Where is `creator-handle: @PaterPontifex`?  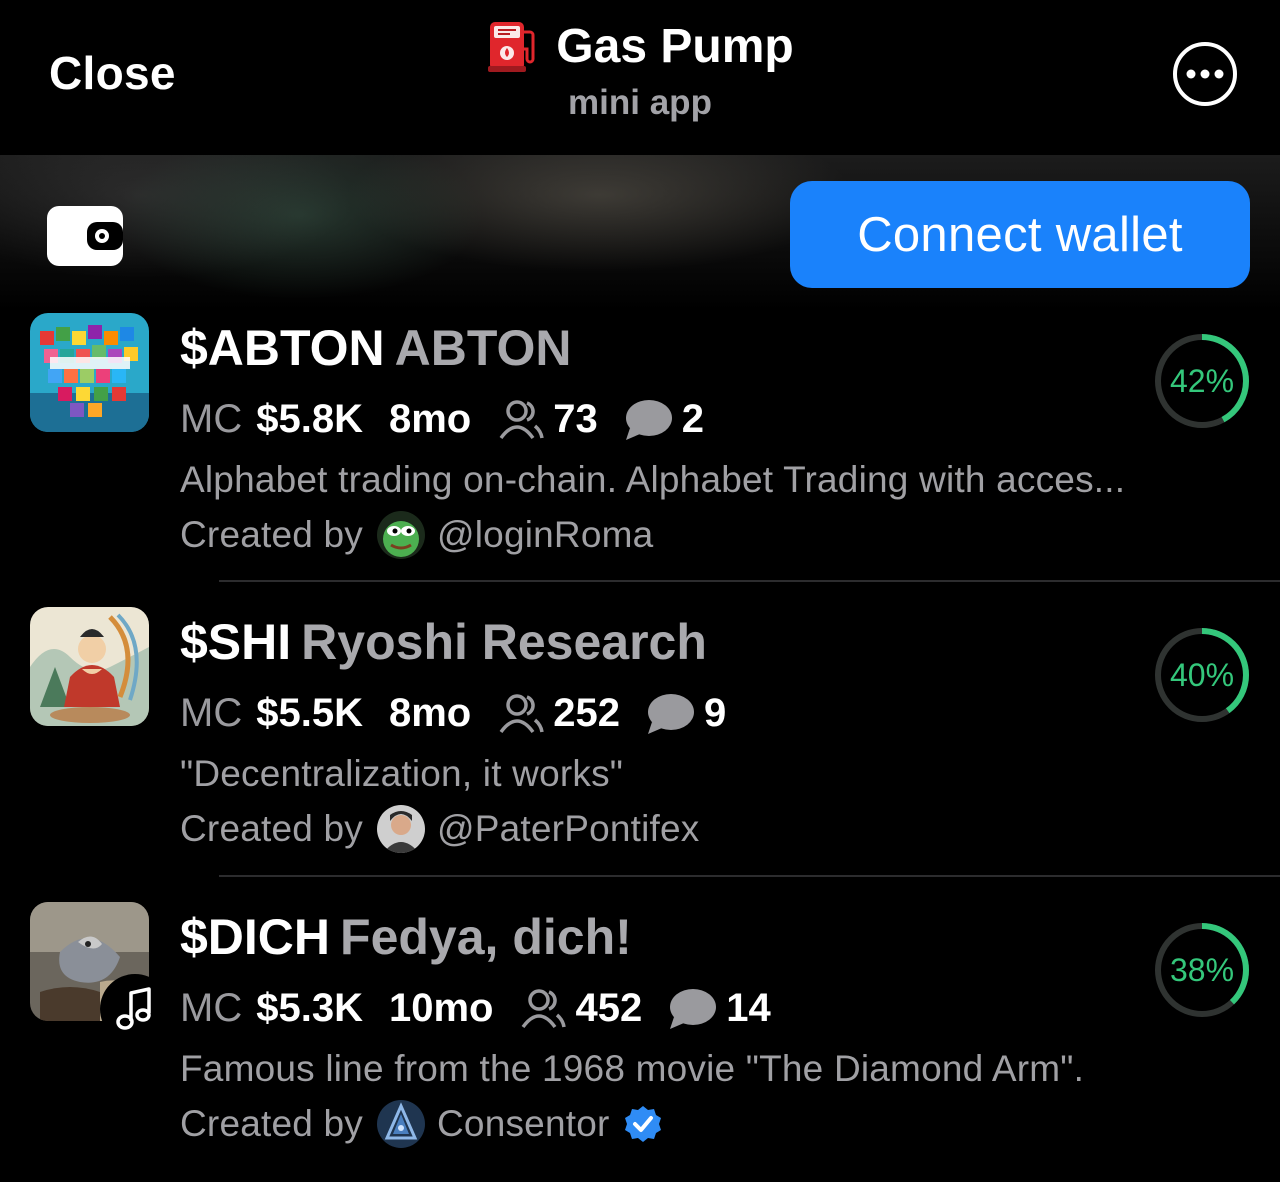
creator-handle: @PaterPontifex is located at coordinates (568, 829).